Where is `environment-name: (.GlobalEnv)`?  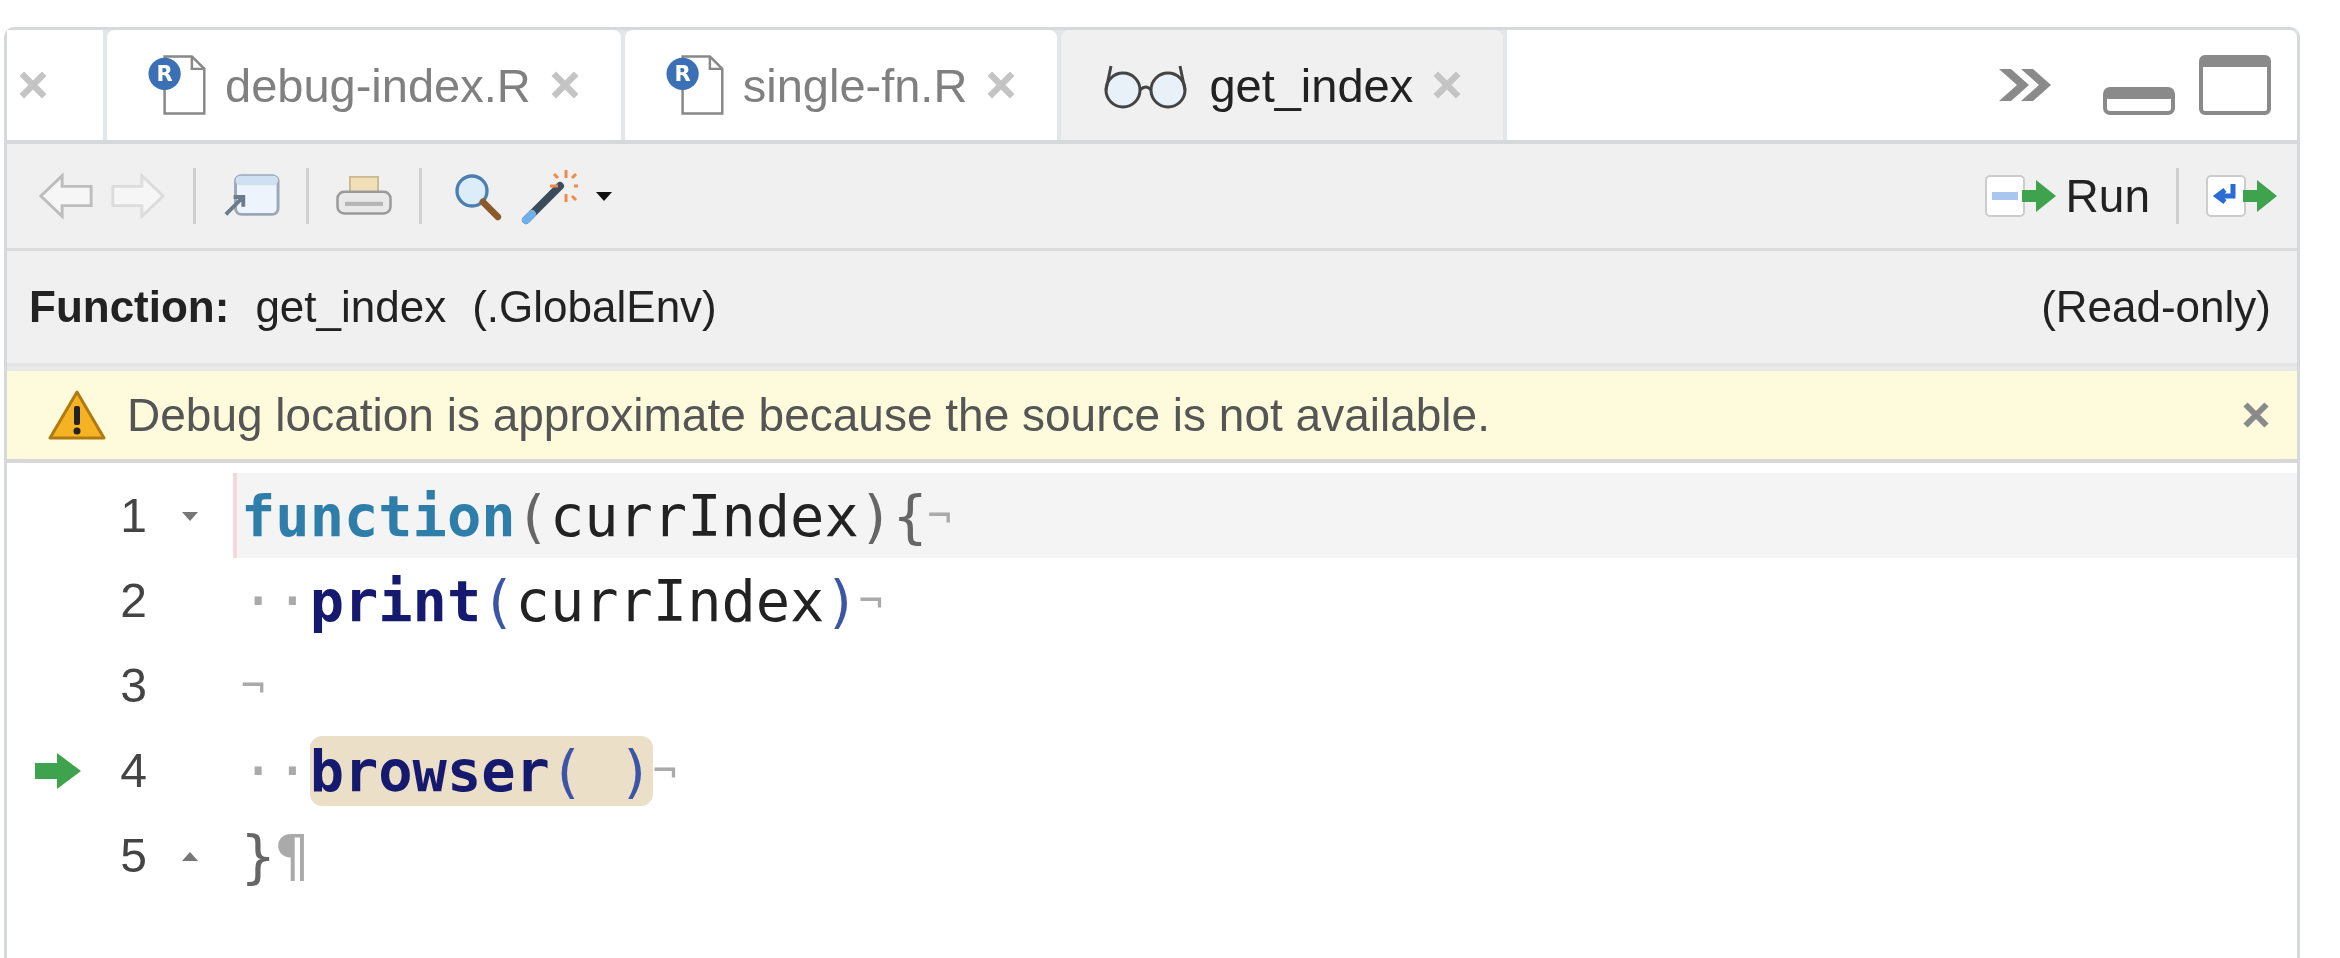 environment-name: (.GlobalEnv) is located at coordinates (594, 307).